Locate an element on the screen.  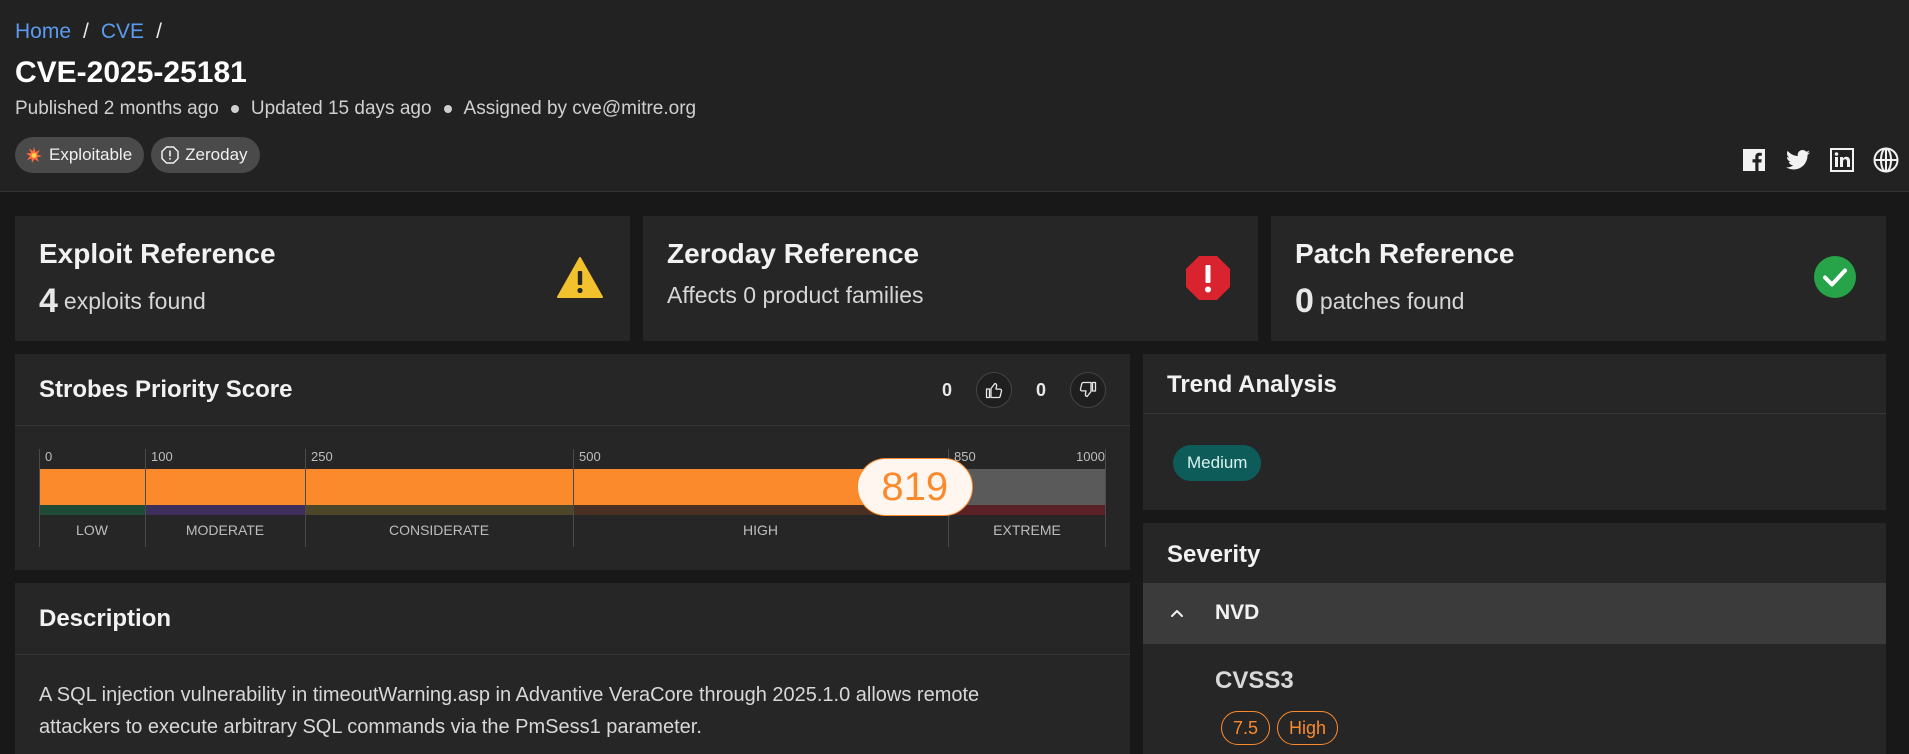
severity-panel: Severity NVD CVSS3 7.5 High is located at coordinates (1514, 638).